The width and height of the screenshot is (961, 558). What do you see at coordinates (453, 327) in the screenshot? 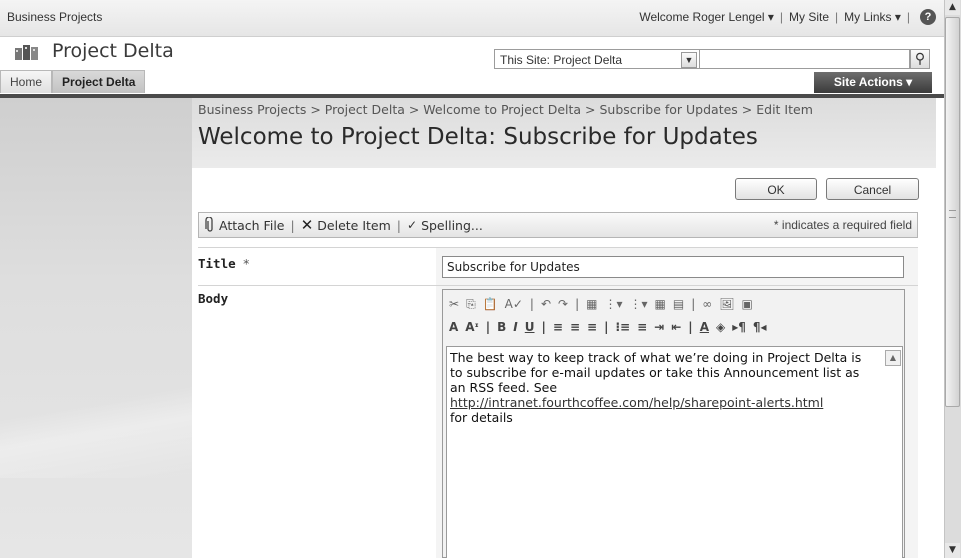
I see `font-icon: A` at bounding box center [453, 327].